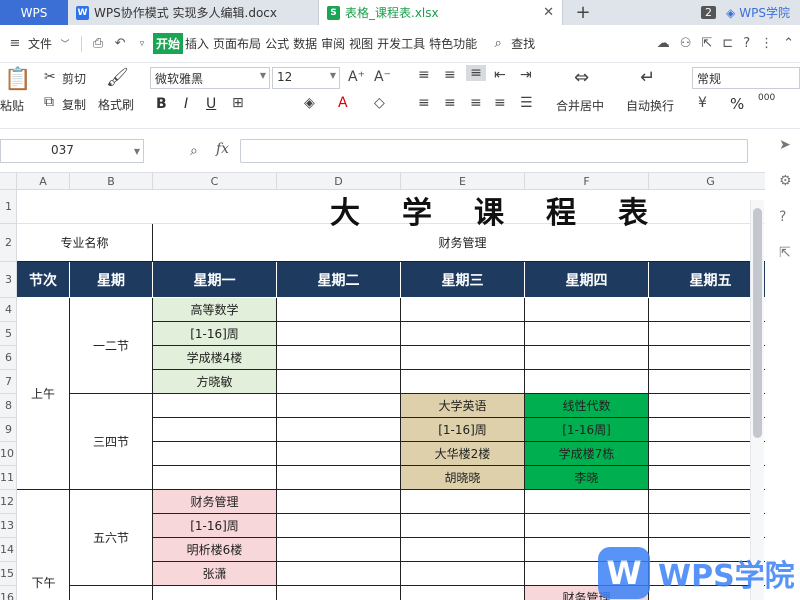 This screenshot has height=600, width=800. What do you see at coordinates (343, 103) in the screenshot?
I see `font-color-icon: A` at bounding box center [343, 103].